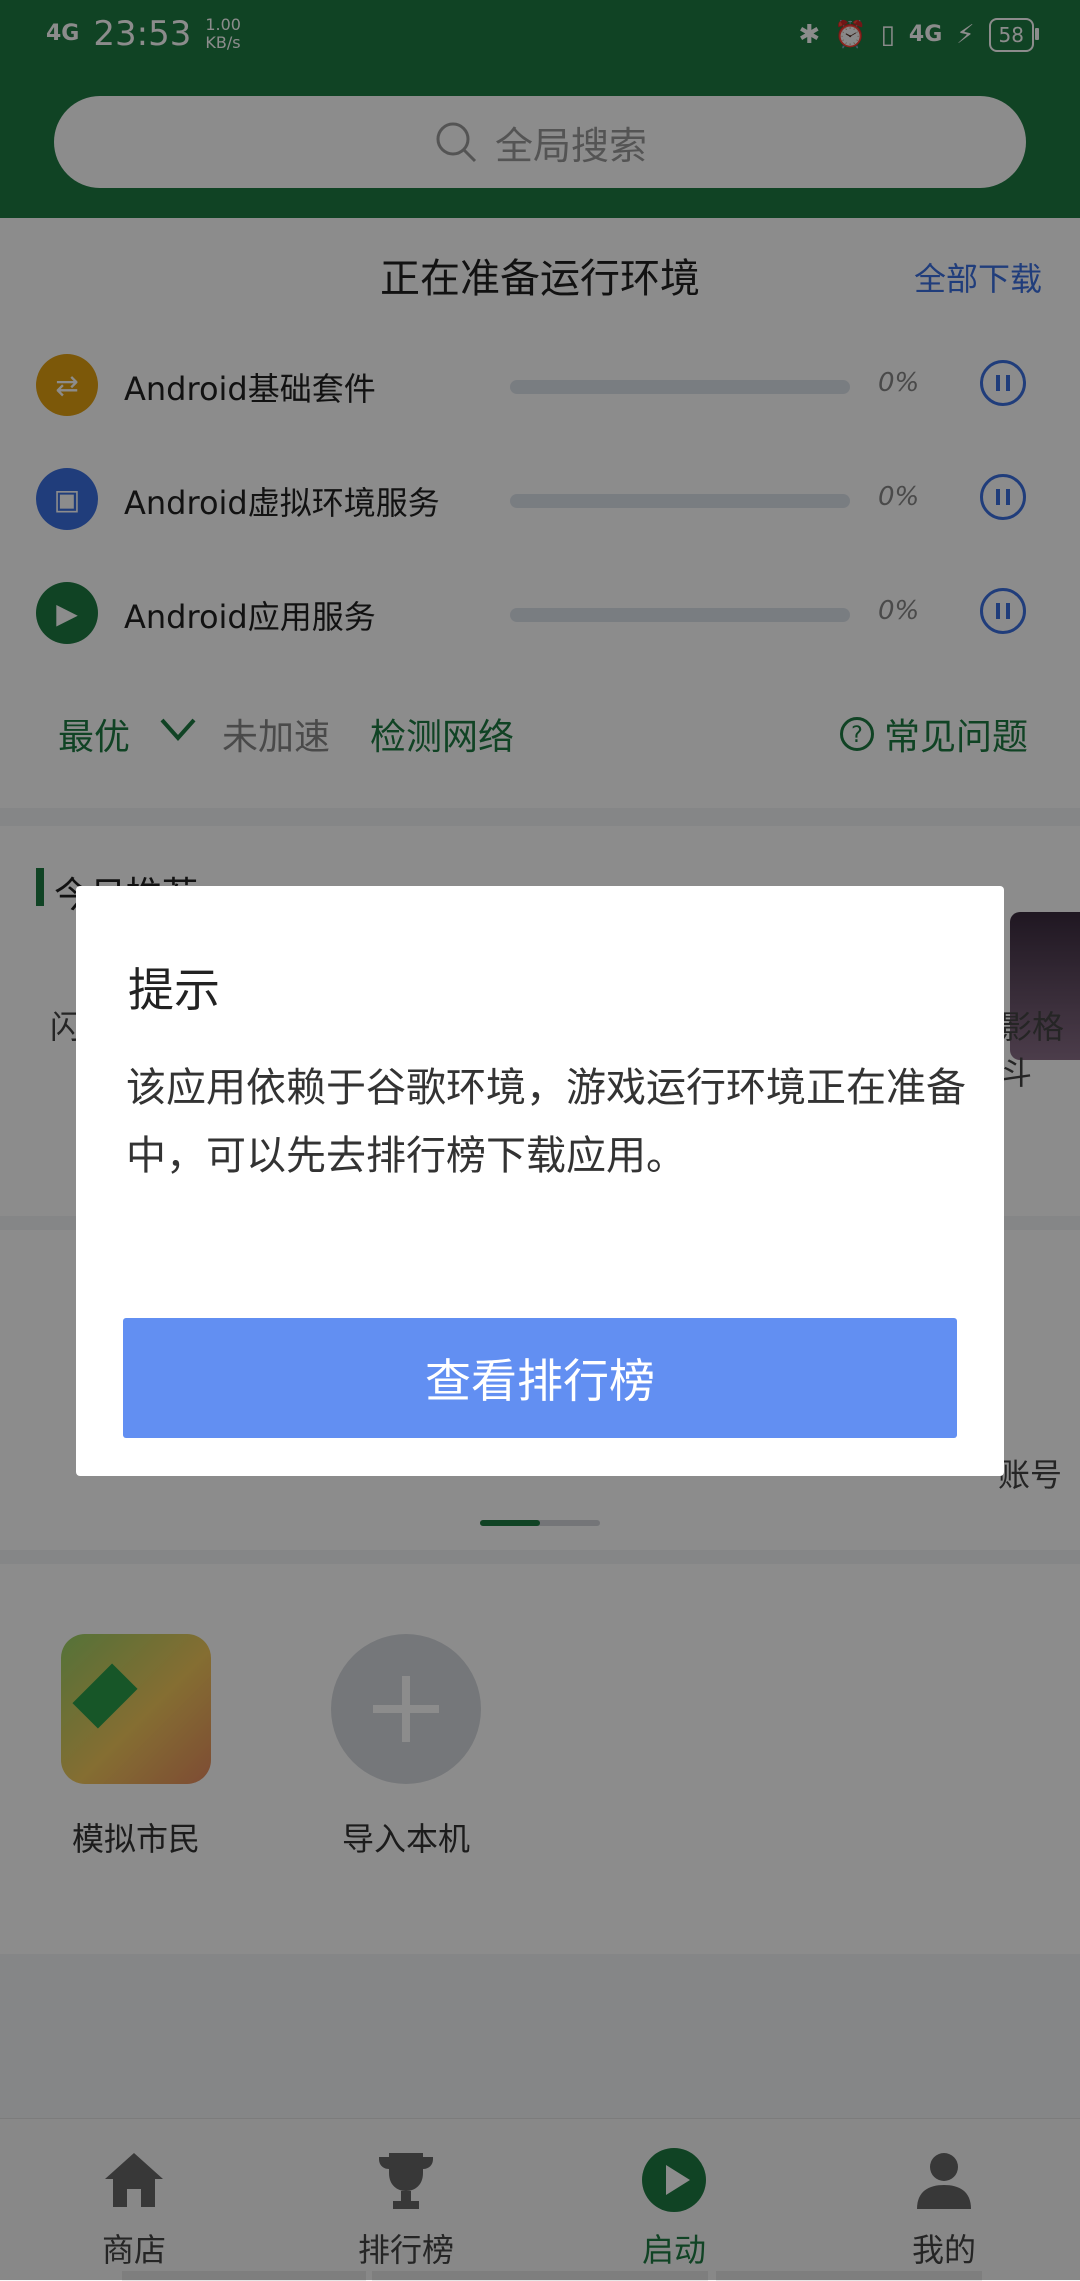 The image size is (1080, 2281). Describe the element at coordinates (174, 990) in the screenshot. I see `dialog-title: 提示` at that location.